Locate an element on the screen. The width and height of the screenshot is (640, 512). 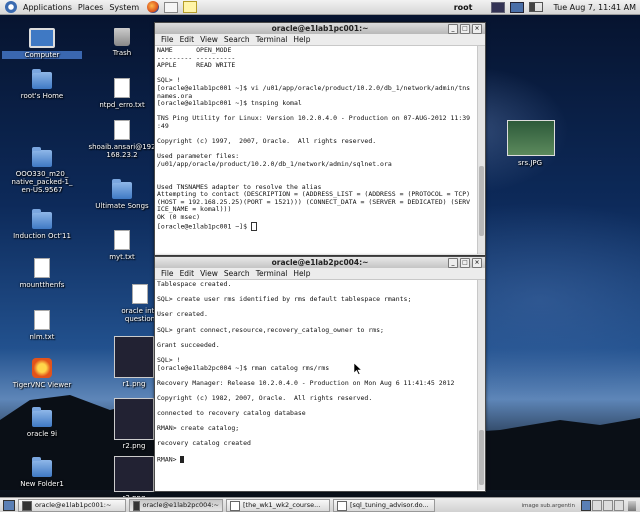
window-titlebar: oracle@e1lab1pc001:~ _ □ × is located at coordinates (320, 28).